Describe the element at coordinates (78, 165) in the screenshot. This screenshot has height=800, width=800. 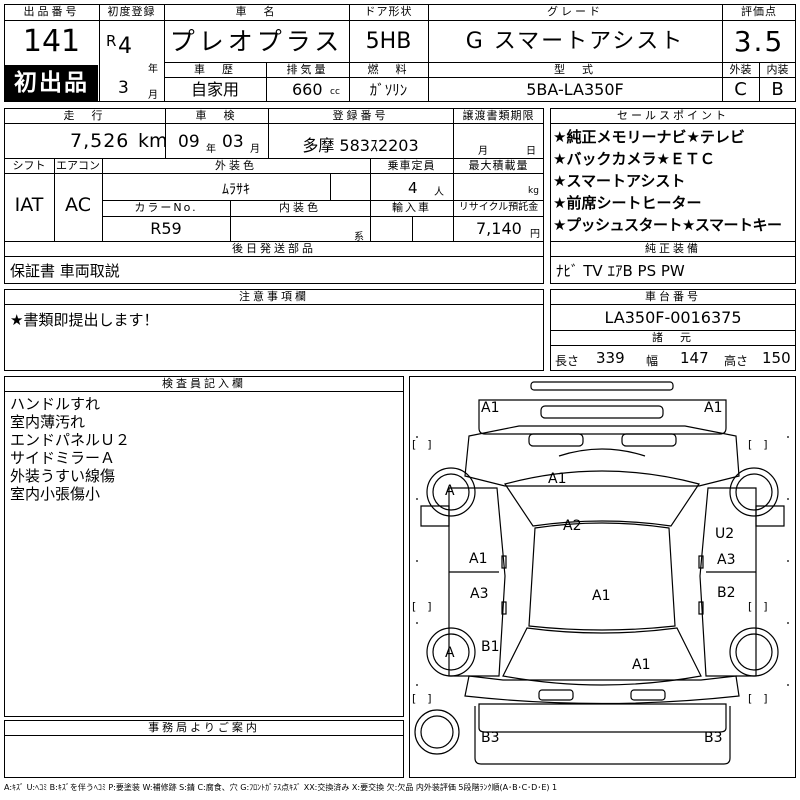
I see `aircon-label: エアコン` at that location.